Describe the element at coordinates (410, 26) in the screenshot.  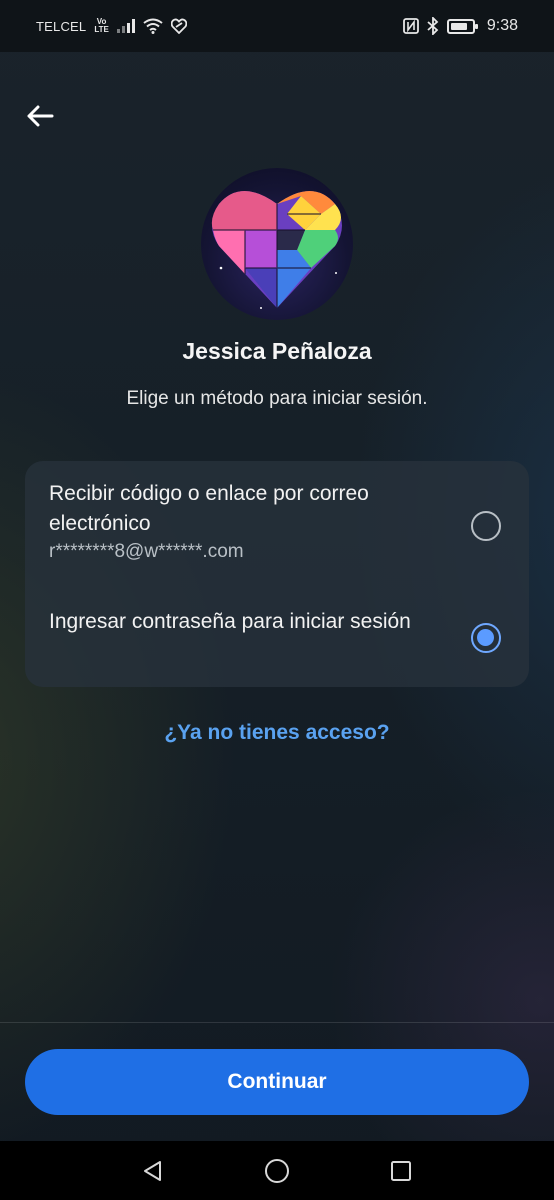
I see `nfc-icon` at that location.